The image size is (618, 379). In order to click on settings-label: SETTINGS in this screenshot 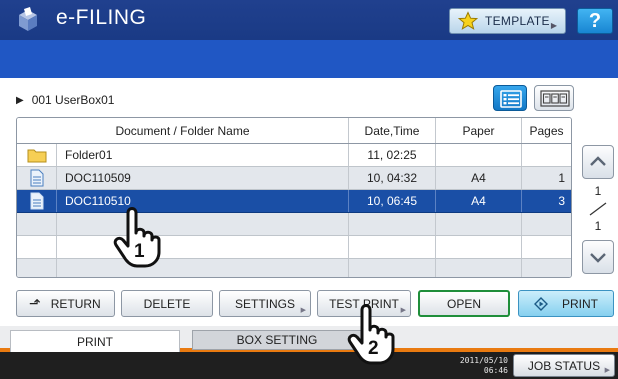, I will do `click(264, 303)`.